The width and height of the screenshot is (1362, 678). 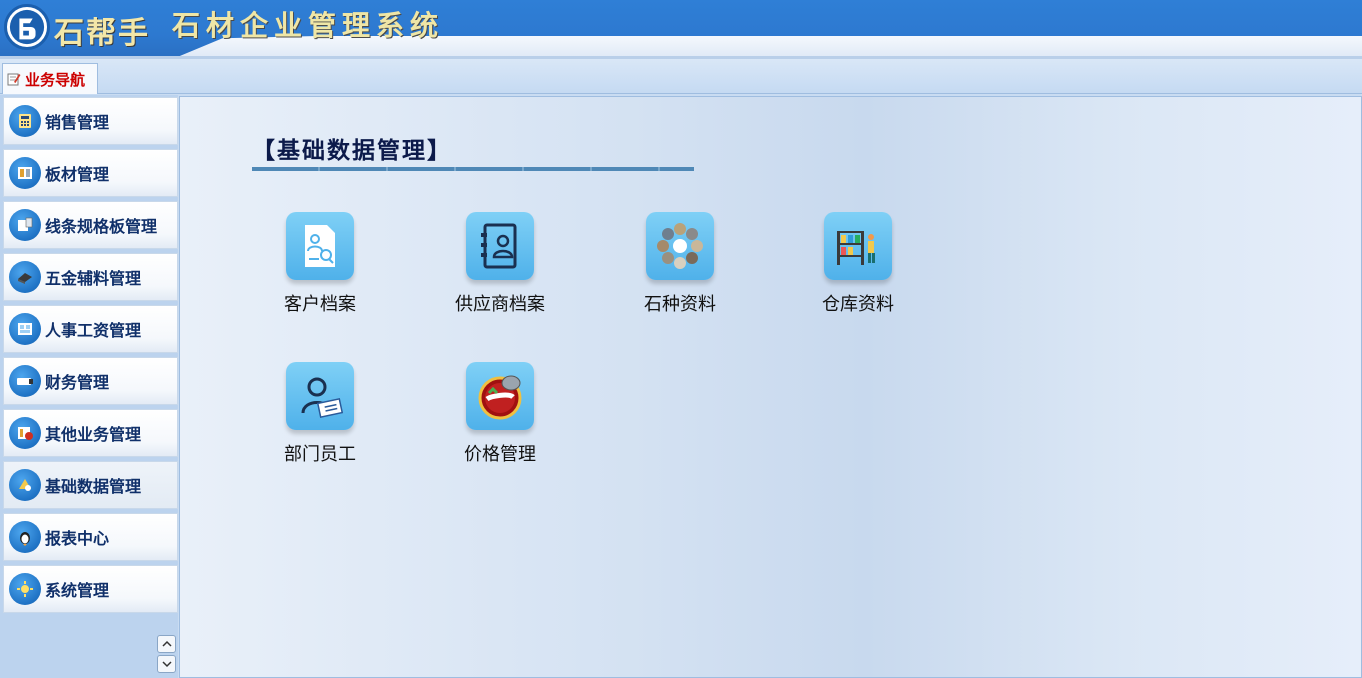 I want to click on tile-label: 客户档案, so click(x=320, y=304).